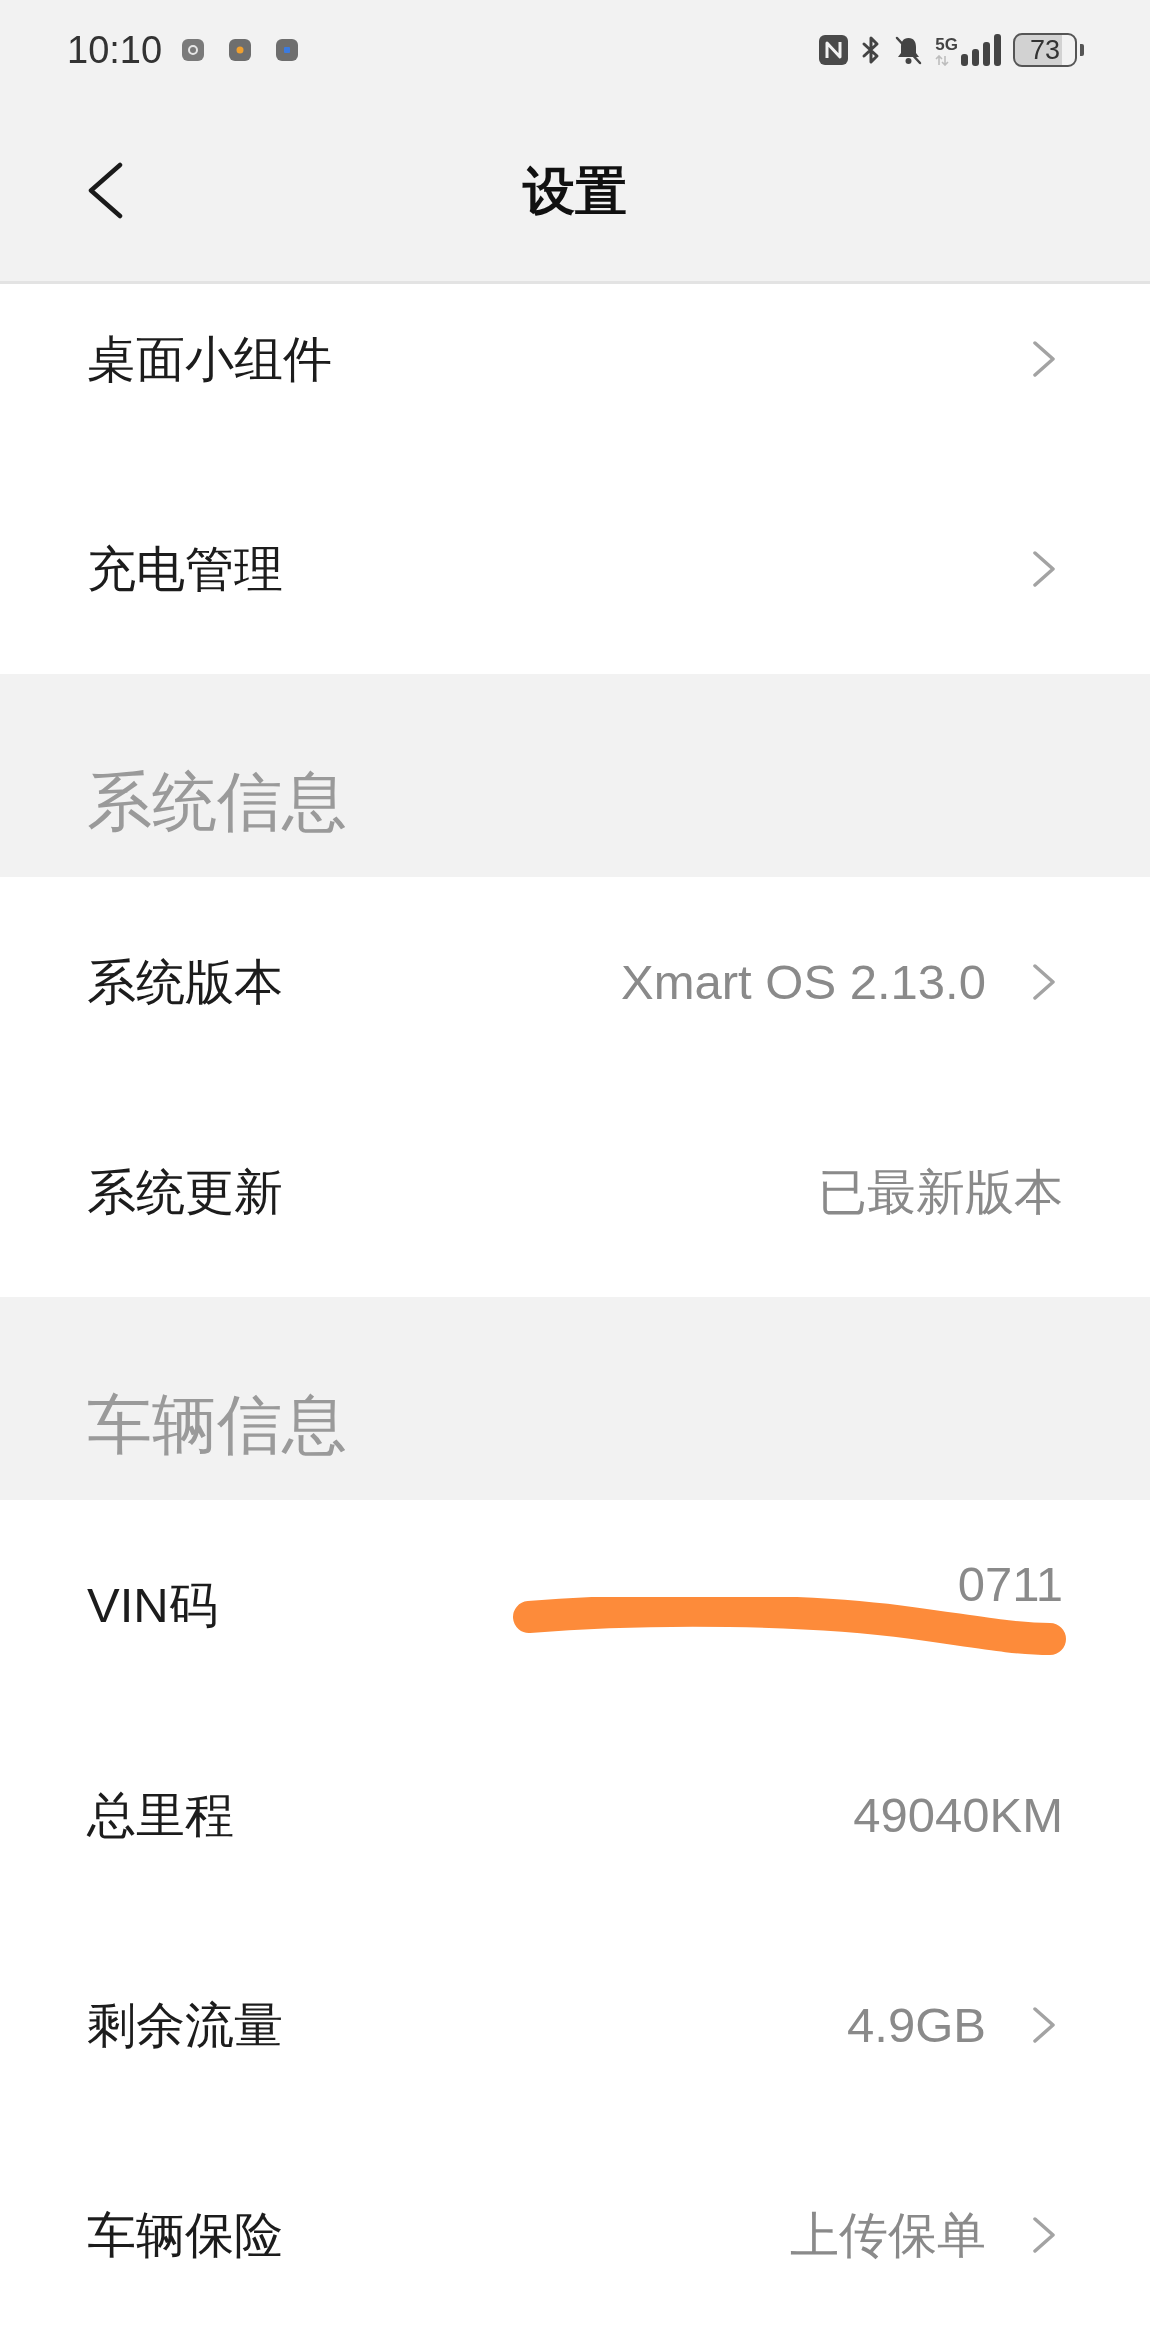  Describe the element at coordinates (981, 50) in the screenshot. I see `signal-icon` at that location.